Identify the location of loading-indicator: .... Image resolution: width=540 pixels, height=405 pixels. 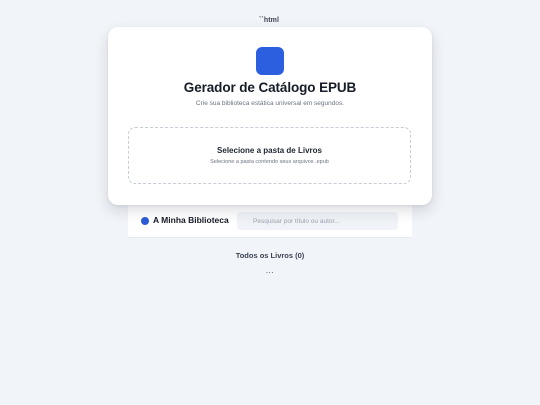
(270, 270).